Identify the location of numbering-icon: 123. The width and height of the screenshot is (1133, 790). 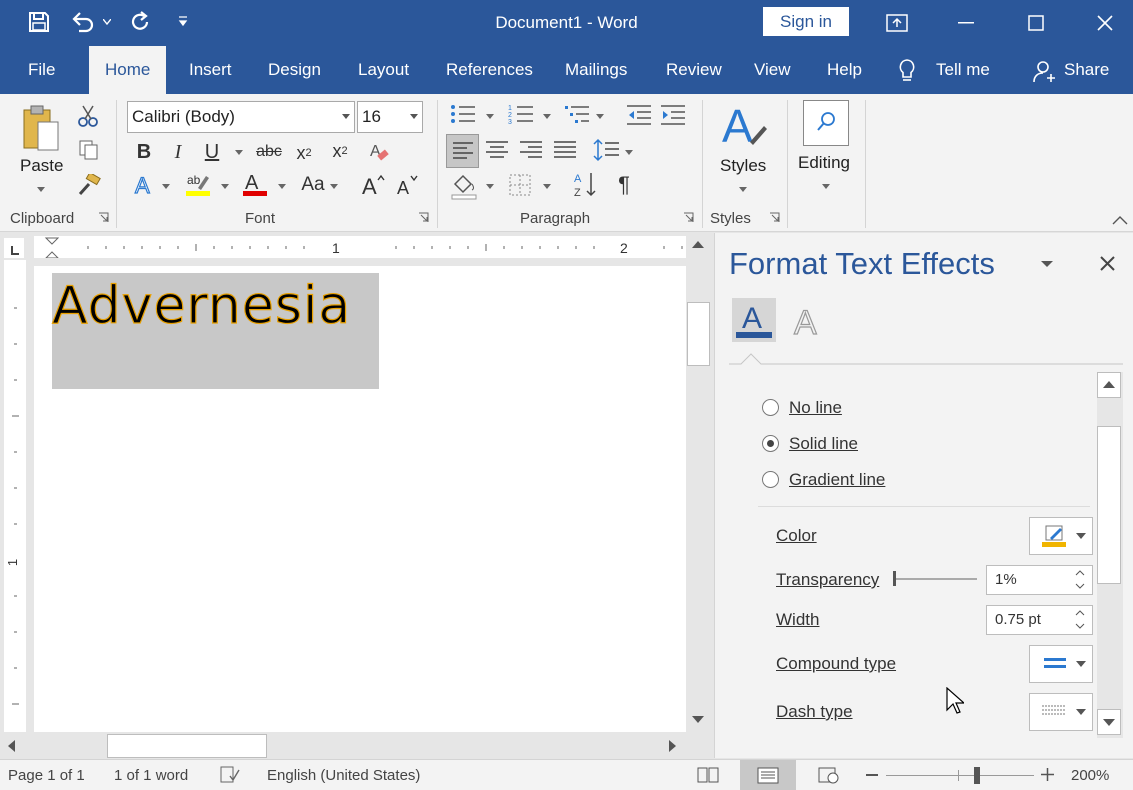
(521, 114).